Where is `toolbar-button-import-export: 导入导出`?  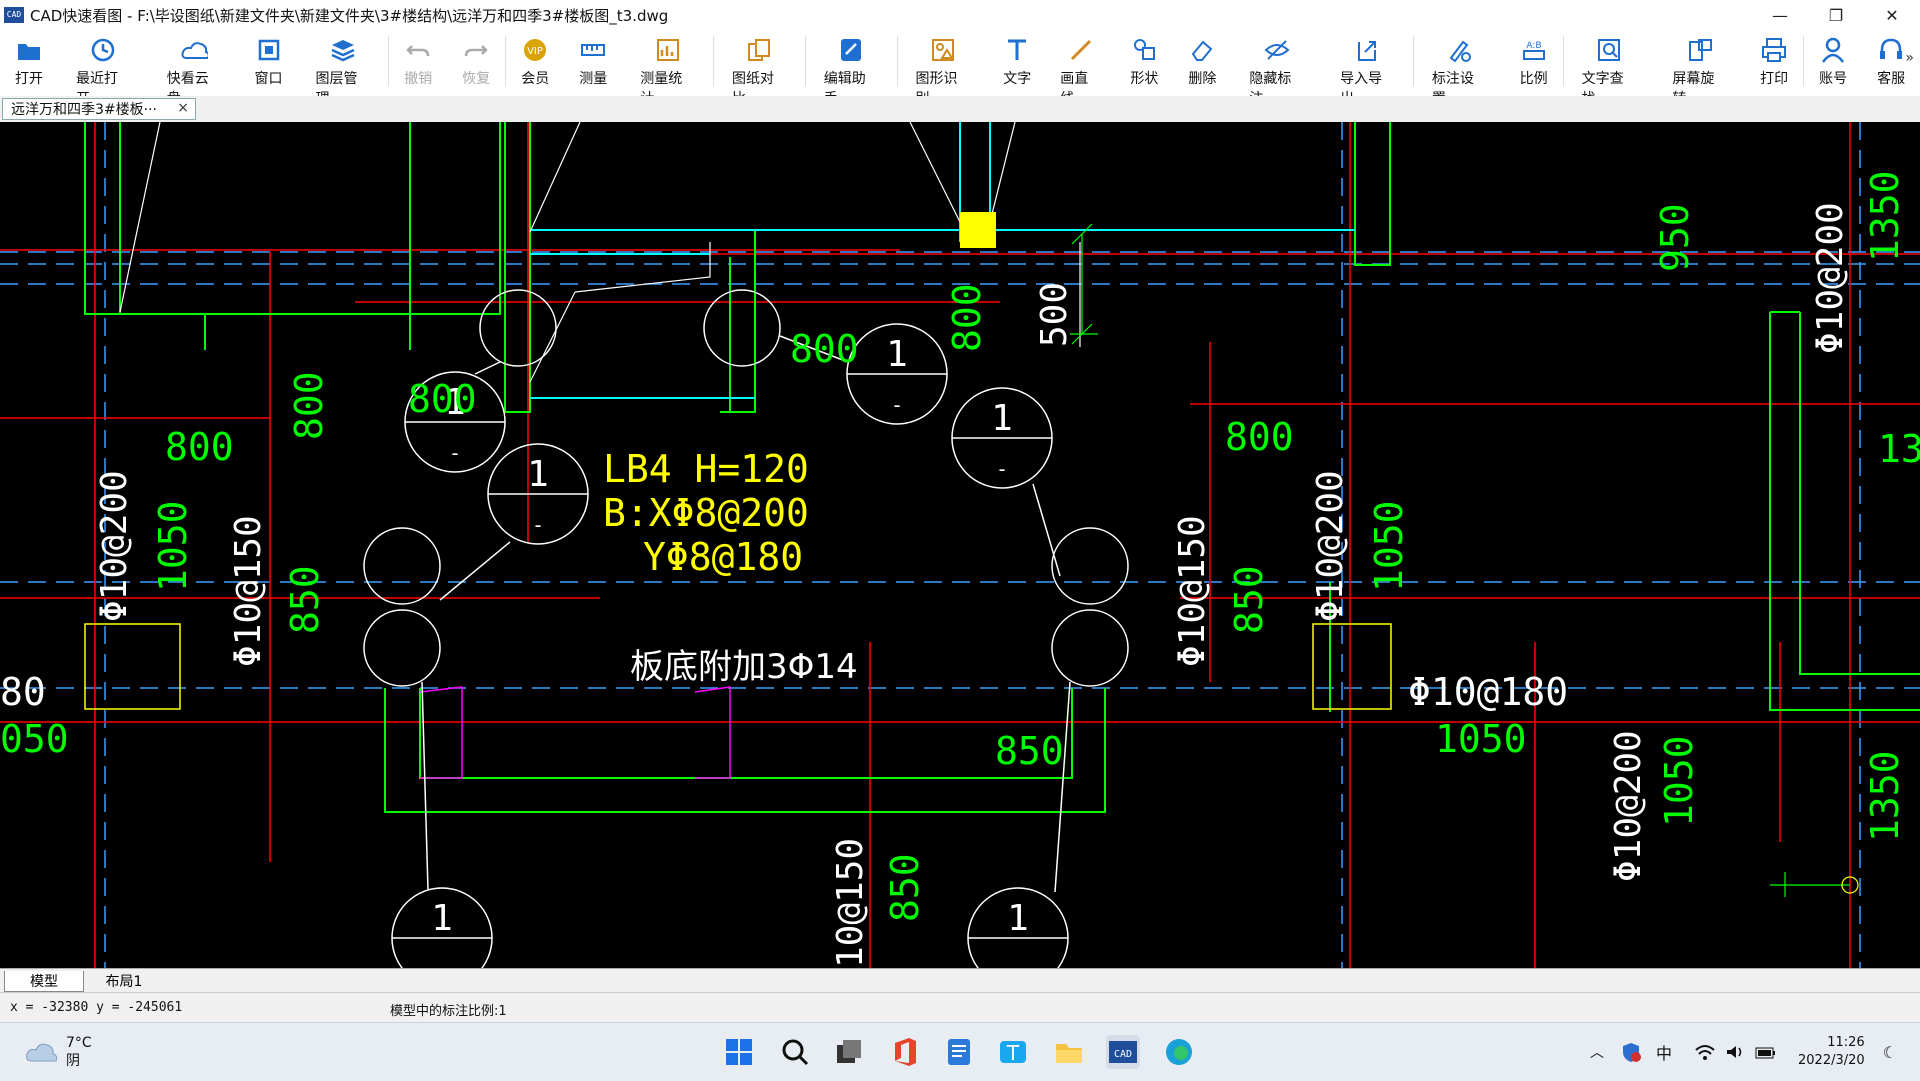 toolbar-button-import-export: 导入导出 is located at coordinates (1367, 68).